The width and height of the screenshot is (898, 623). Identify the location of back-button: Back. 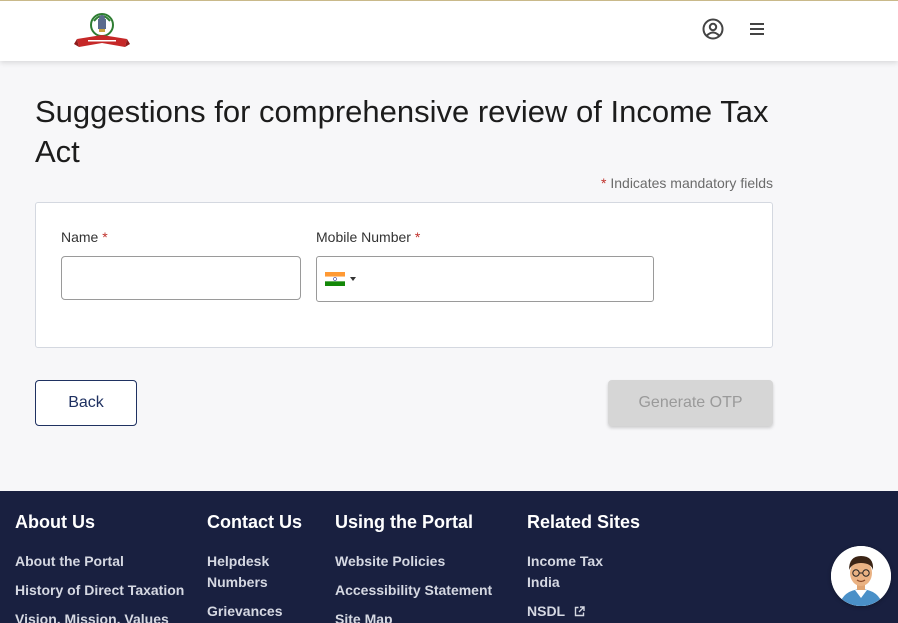
(86, 403).